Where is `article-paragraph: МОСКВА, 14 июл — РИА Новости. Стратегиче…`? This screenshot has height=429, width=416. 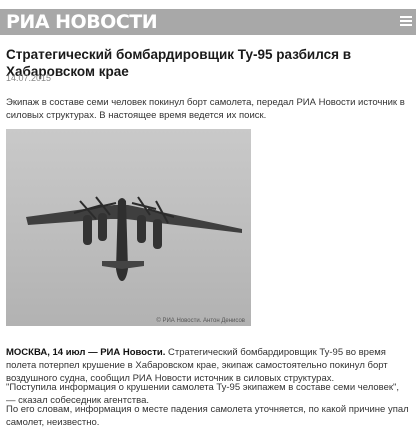 article-paragraph: МОСКВА, 14 июл — РИА Новости. Стратегиче… is located at coordinates (208, 365).